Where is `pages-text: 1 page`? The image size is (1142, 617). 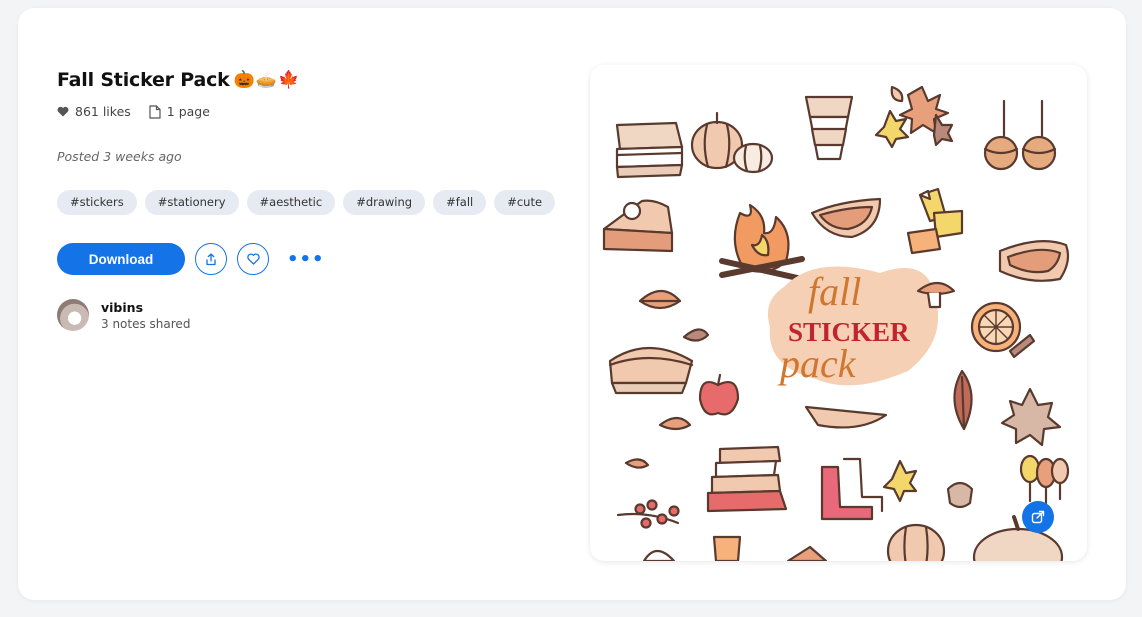 pages-text: 1 page is located at coordinates (188, 111).